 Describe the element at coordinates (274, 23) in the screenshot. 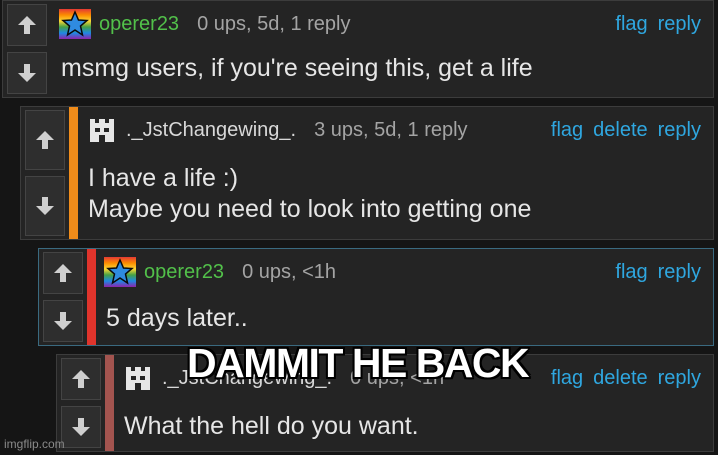

I see `comment-stats: 0 ups, 5d, 1 reply` at that location.